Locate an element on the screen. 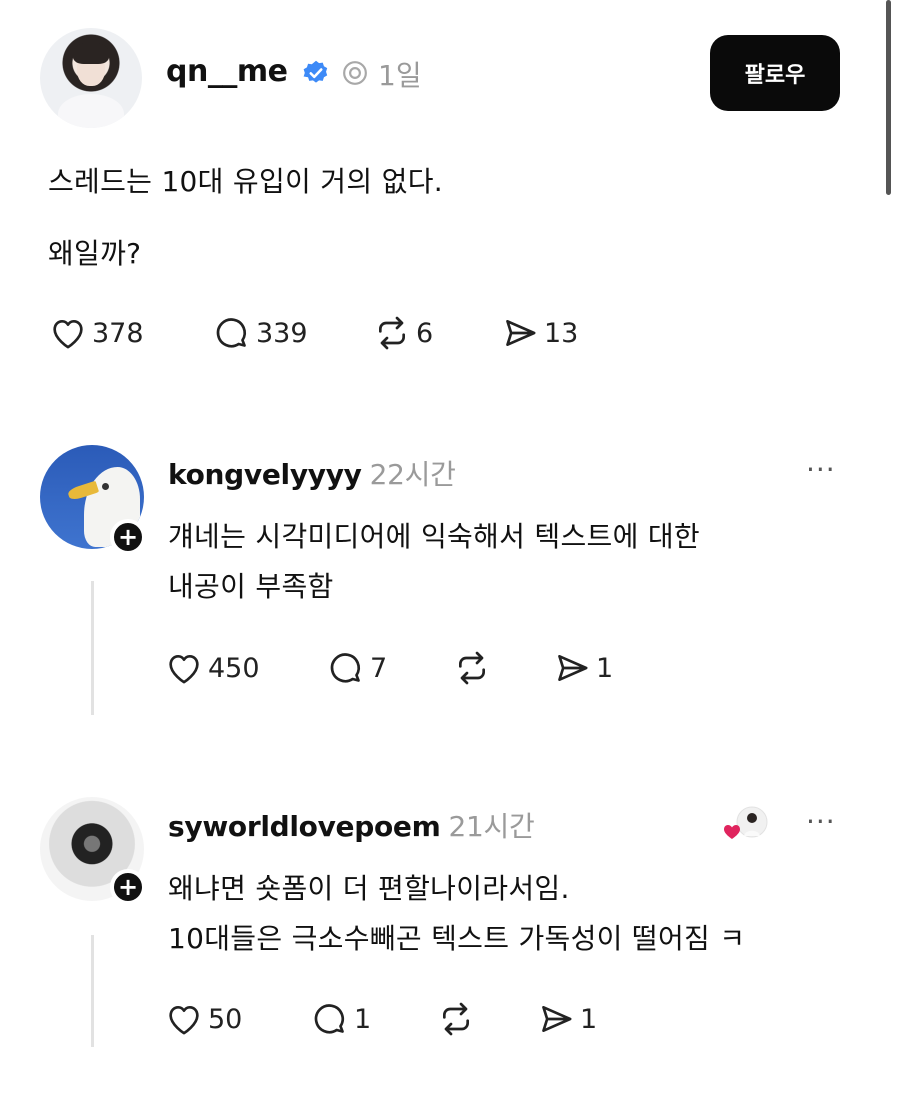 The height and width of the screenshot is (1093, 900). reply-text-line1: 걔네는 시각미디어에 익숙해서 텍스트에 대한 is located at coordinates (434, 536).